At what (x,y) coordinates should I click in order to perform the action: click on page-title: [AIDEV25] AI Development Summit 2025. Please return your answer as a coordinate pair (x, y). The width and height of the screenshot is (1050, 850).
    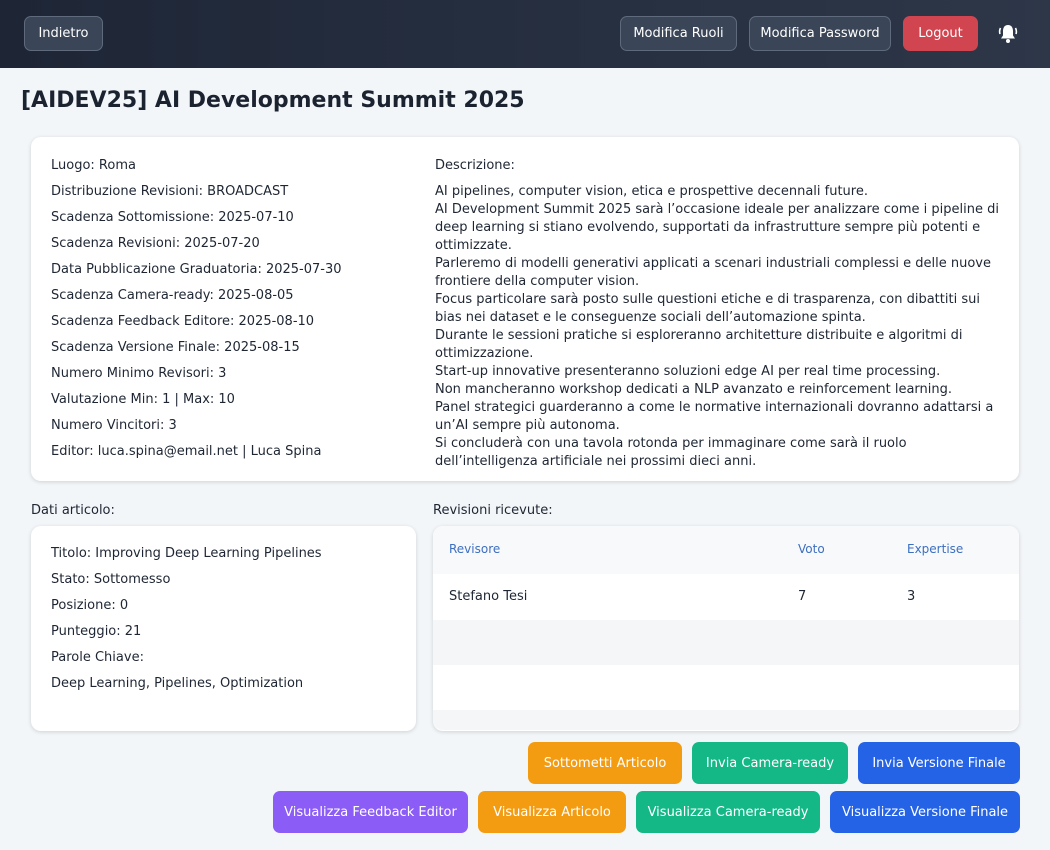
    Looking at the image, I should click on (273, 100).